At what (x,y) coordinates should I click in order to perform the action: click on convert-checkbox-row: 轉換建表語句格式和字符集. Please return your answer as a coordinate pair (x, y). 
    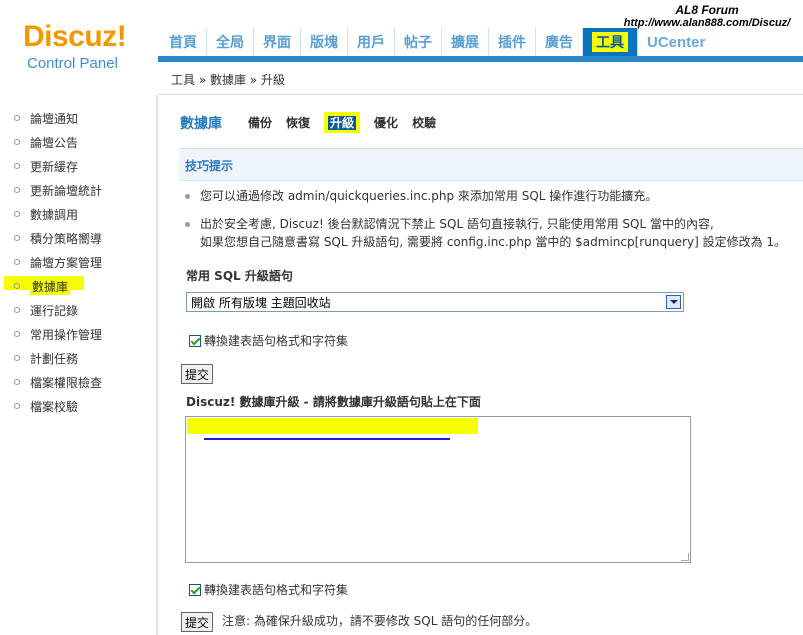
    Looking at the image, I should click on (268, 340).